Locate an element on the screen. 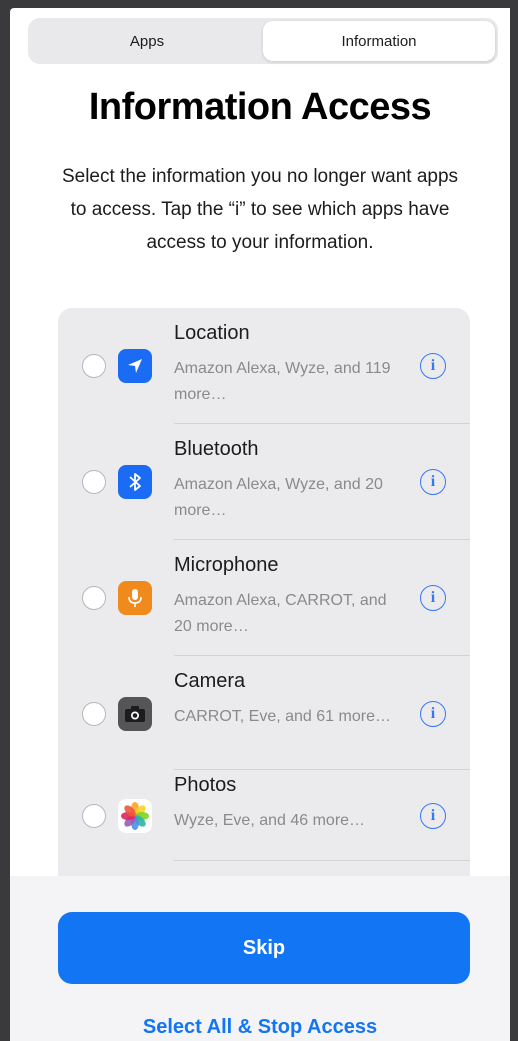 The height and width of the screenshot is (1041, 518). divider is located at coordinates (322, 860).